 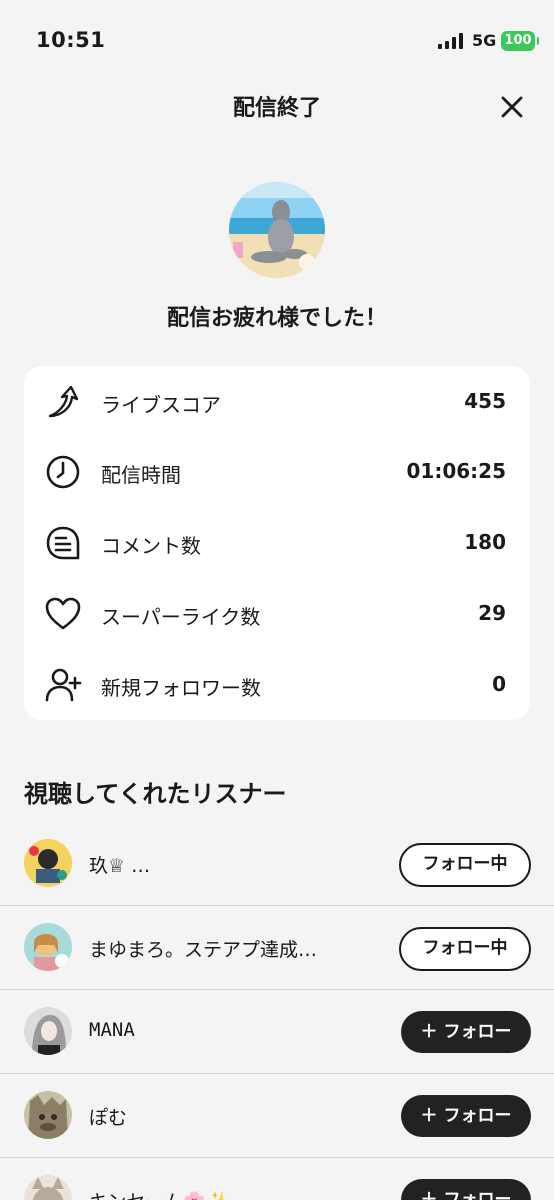 I want to click on stat-value: 455, so click(x=485, y=401).